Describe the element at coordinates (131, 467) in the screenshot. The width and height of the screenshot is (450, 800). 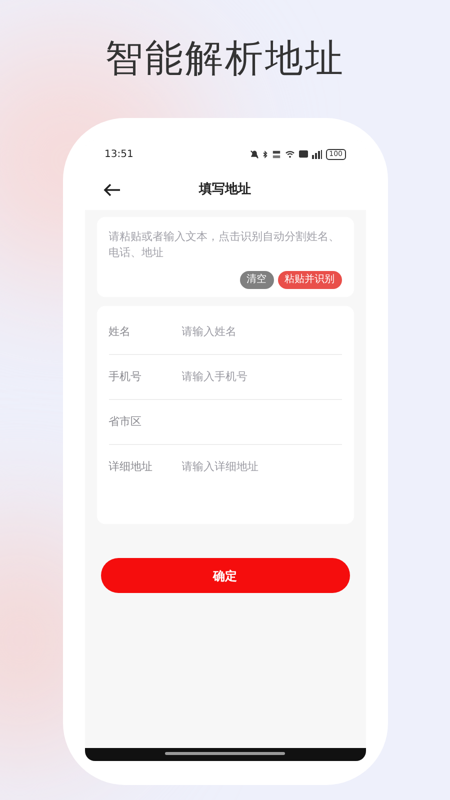
I see `field-label: 详细地址` at that location.